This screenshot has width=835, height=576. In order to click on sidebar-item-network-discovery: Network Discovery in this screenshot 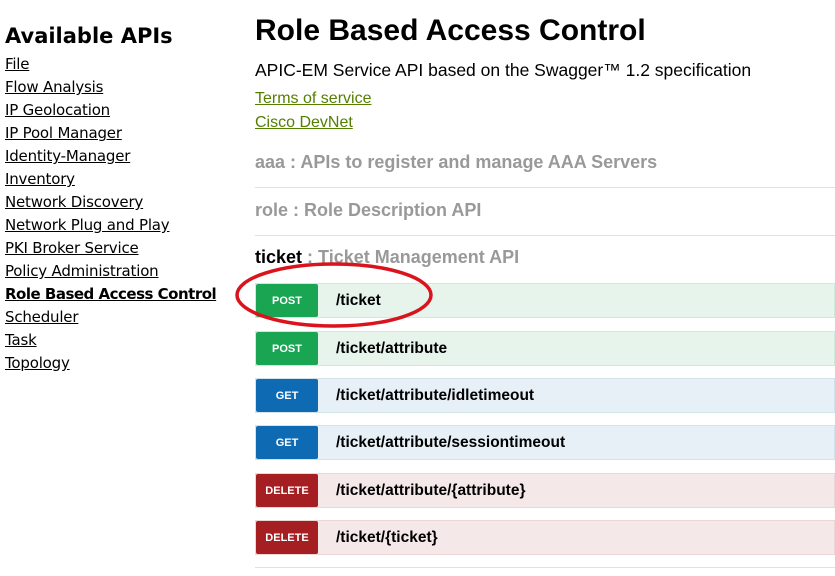, I will do `click(120, 202)`.